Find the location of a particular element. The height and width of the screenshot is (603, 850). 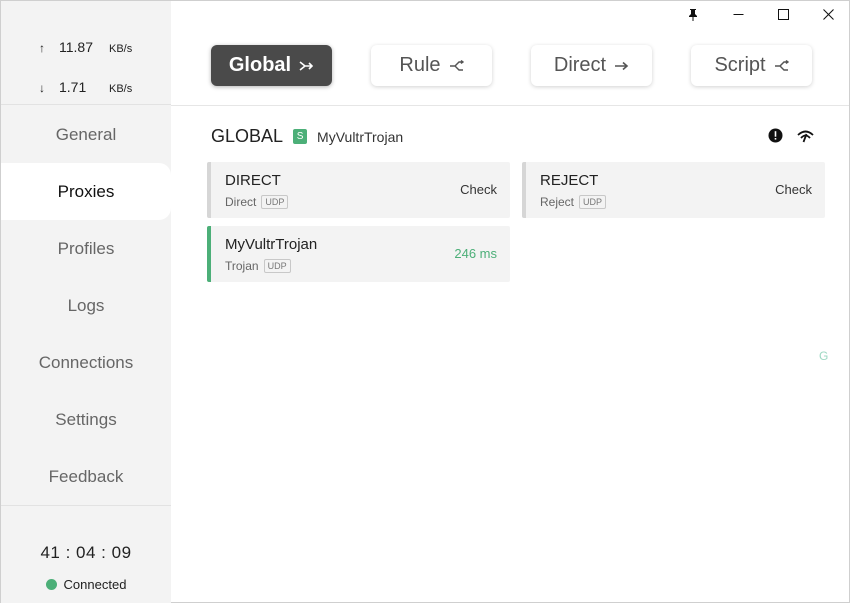

proxy-name: REJECT is located at coordinates (569, 180).